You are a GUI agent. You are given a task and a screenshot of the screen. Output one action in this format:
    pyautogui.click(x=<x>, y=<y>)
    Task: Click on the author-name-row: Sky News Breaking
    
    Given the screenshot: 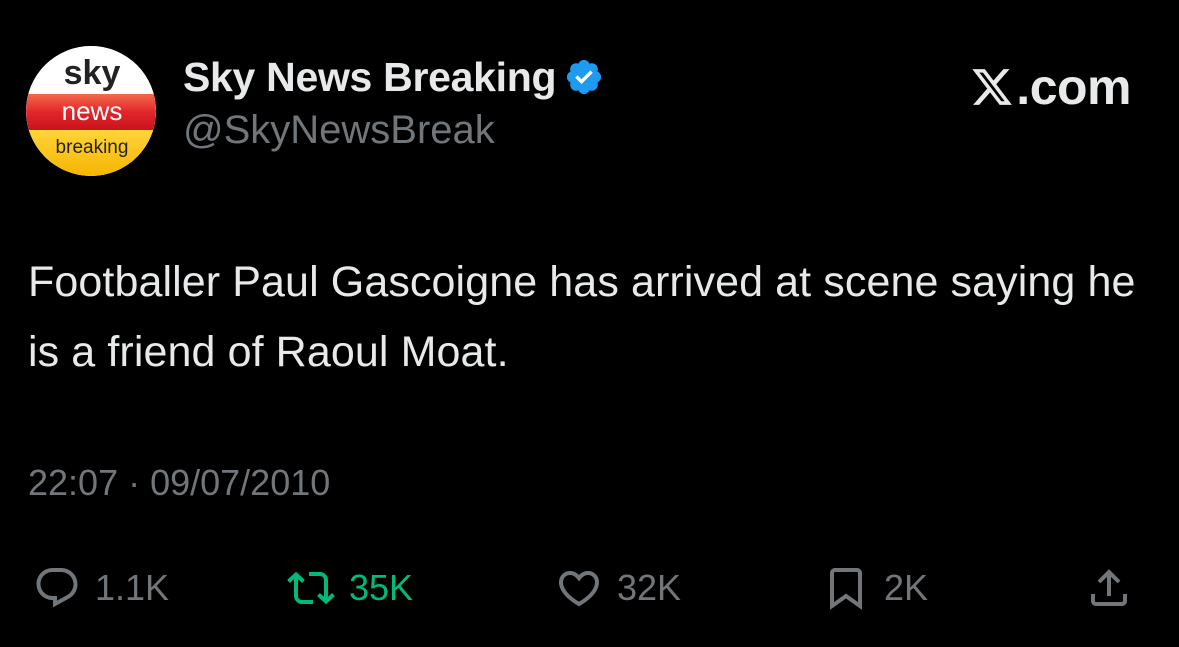 What is the action you would take?
    pyautogui.click(x=393, y=77)
    